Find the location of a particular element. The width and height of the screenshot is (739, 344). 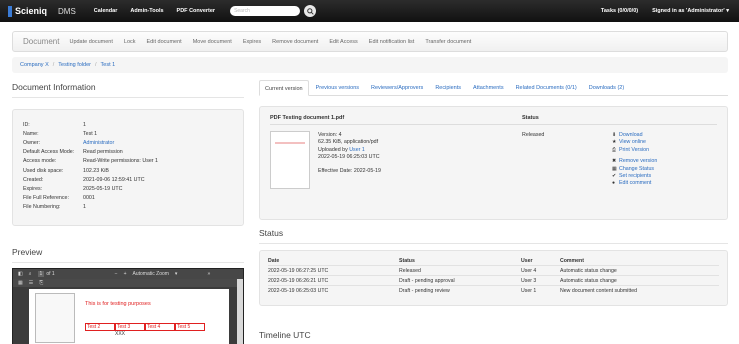

pdf-table-cell: Test 4 is located at coordinates (160, 327).